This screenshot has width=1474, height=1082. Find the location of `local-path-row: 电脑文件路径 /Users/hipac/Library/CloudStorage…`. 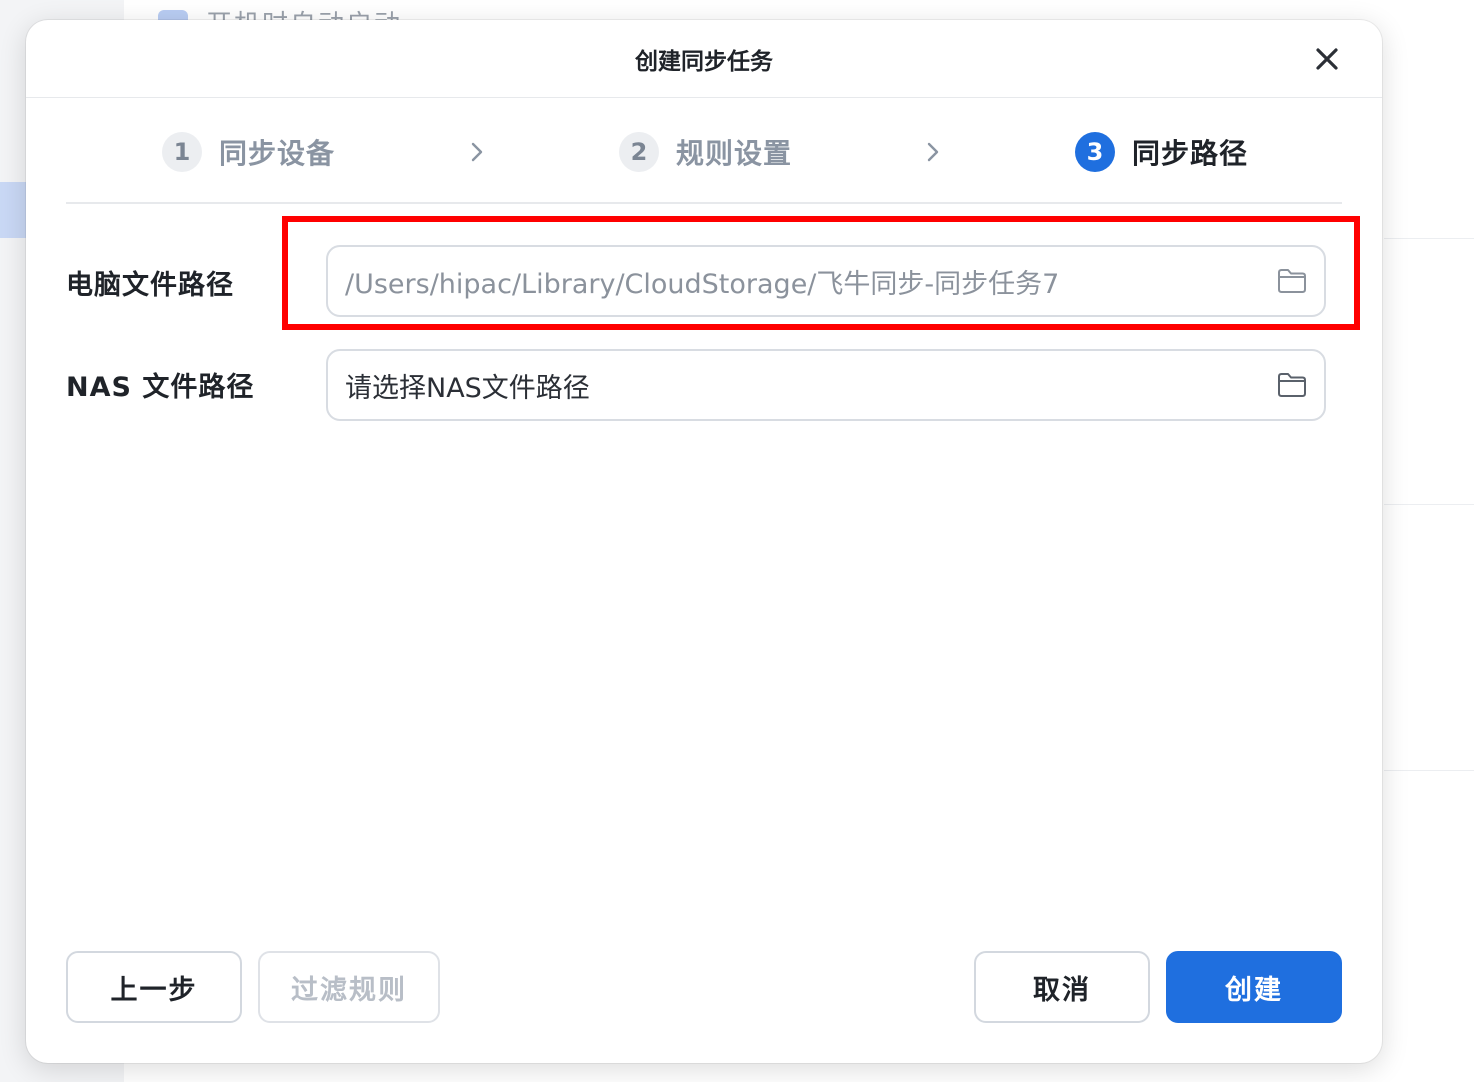

local-path-row: 电脑文件路径 /Users/hipac/Library/CloudStorage… is located at coordinates (696, 281).